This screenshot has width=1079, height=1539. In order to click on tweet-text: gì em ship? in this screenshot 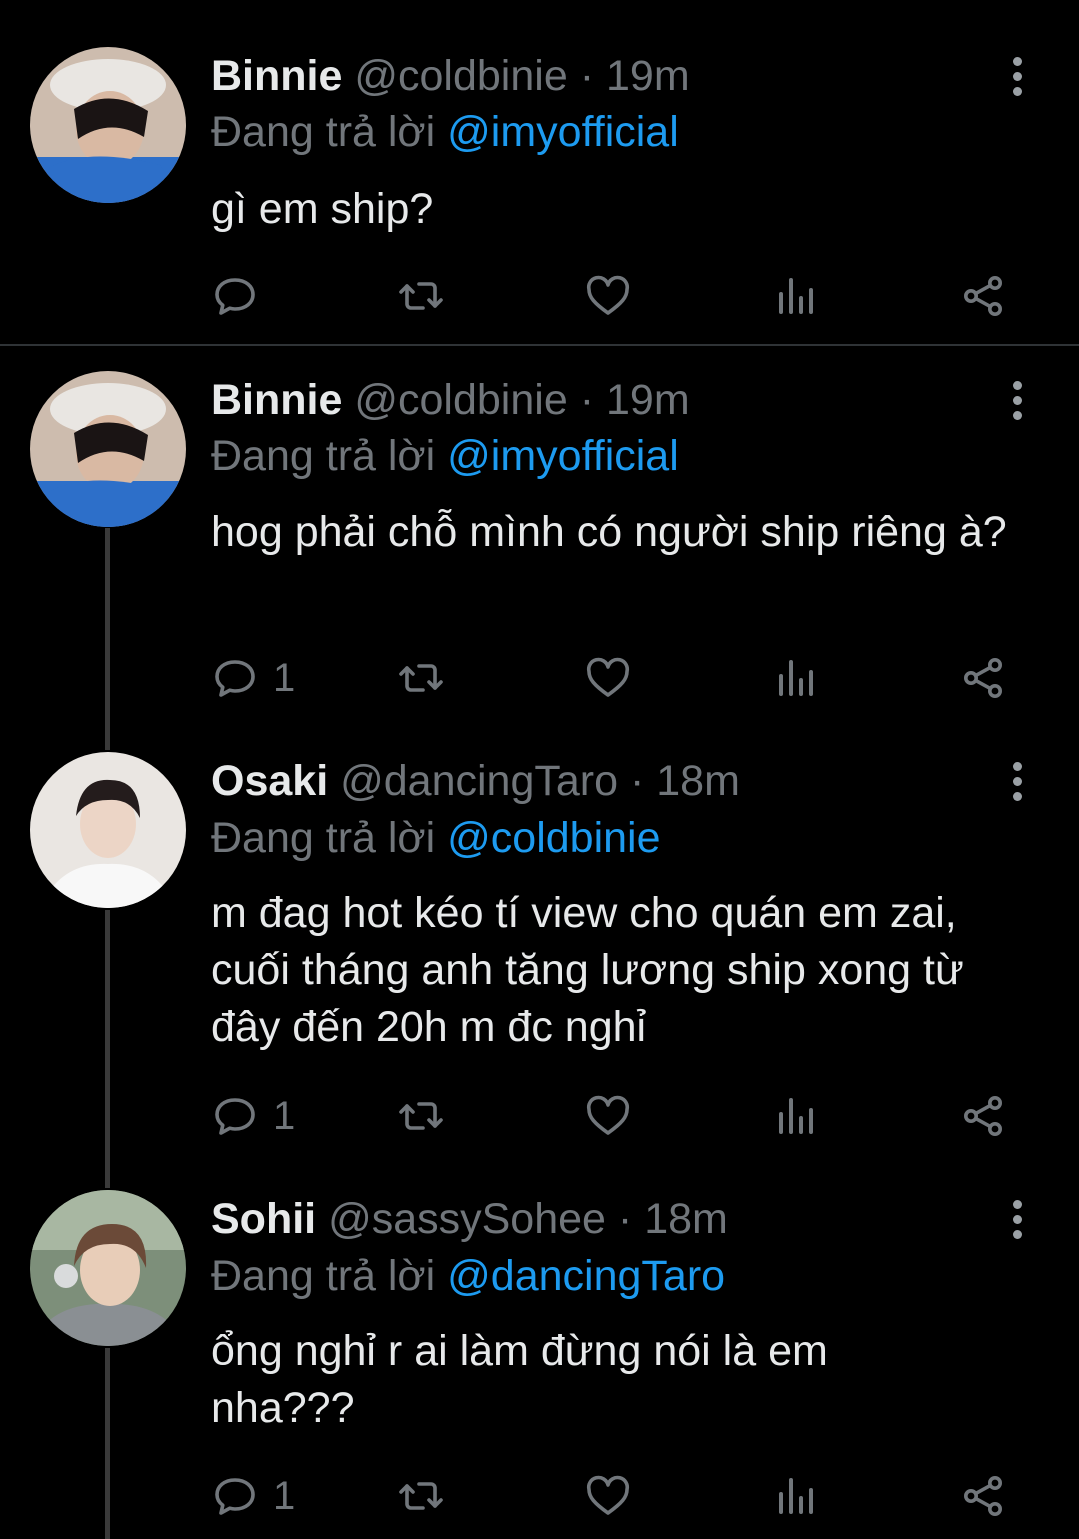, I will do `click(322, 209)`.